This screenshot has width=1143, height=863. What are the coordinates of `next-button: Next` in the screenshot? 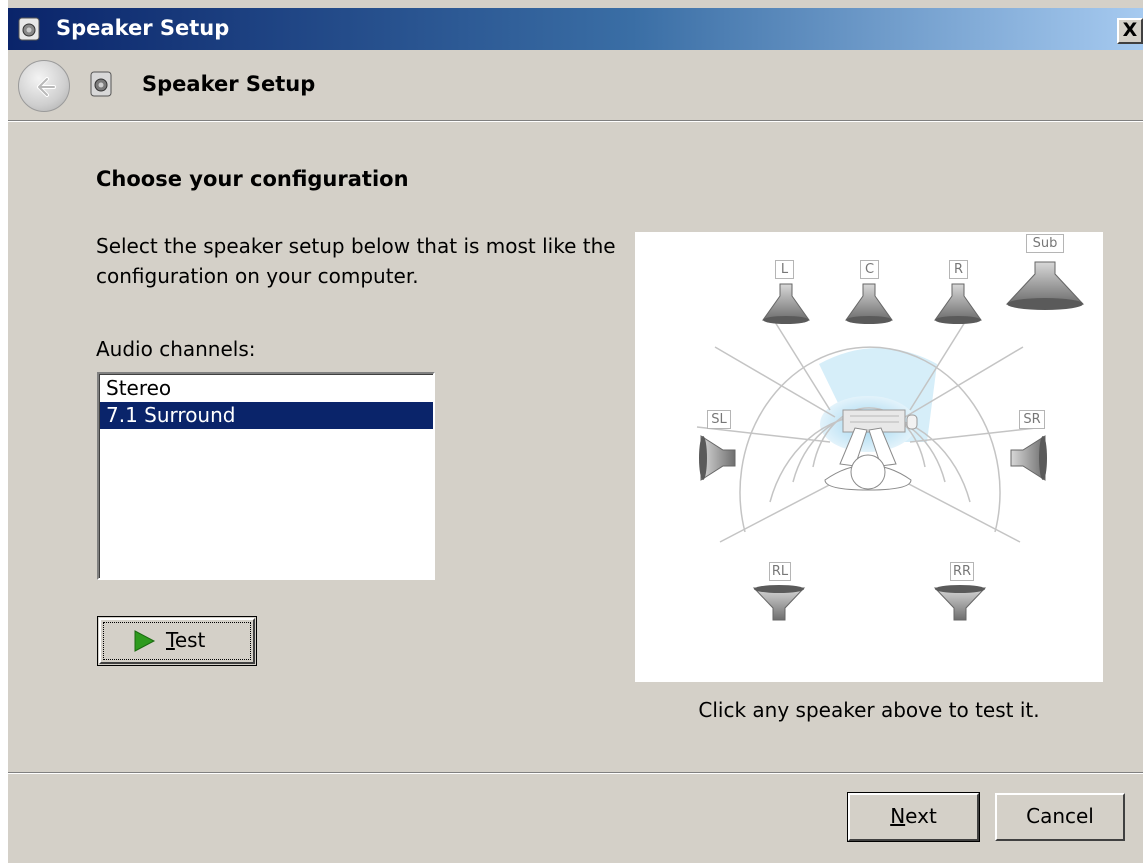 It's located at (913, 817).